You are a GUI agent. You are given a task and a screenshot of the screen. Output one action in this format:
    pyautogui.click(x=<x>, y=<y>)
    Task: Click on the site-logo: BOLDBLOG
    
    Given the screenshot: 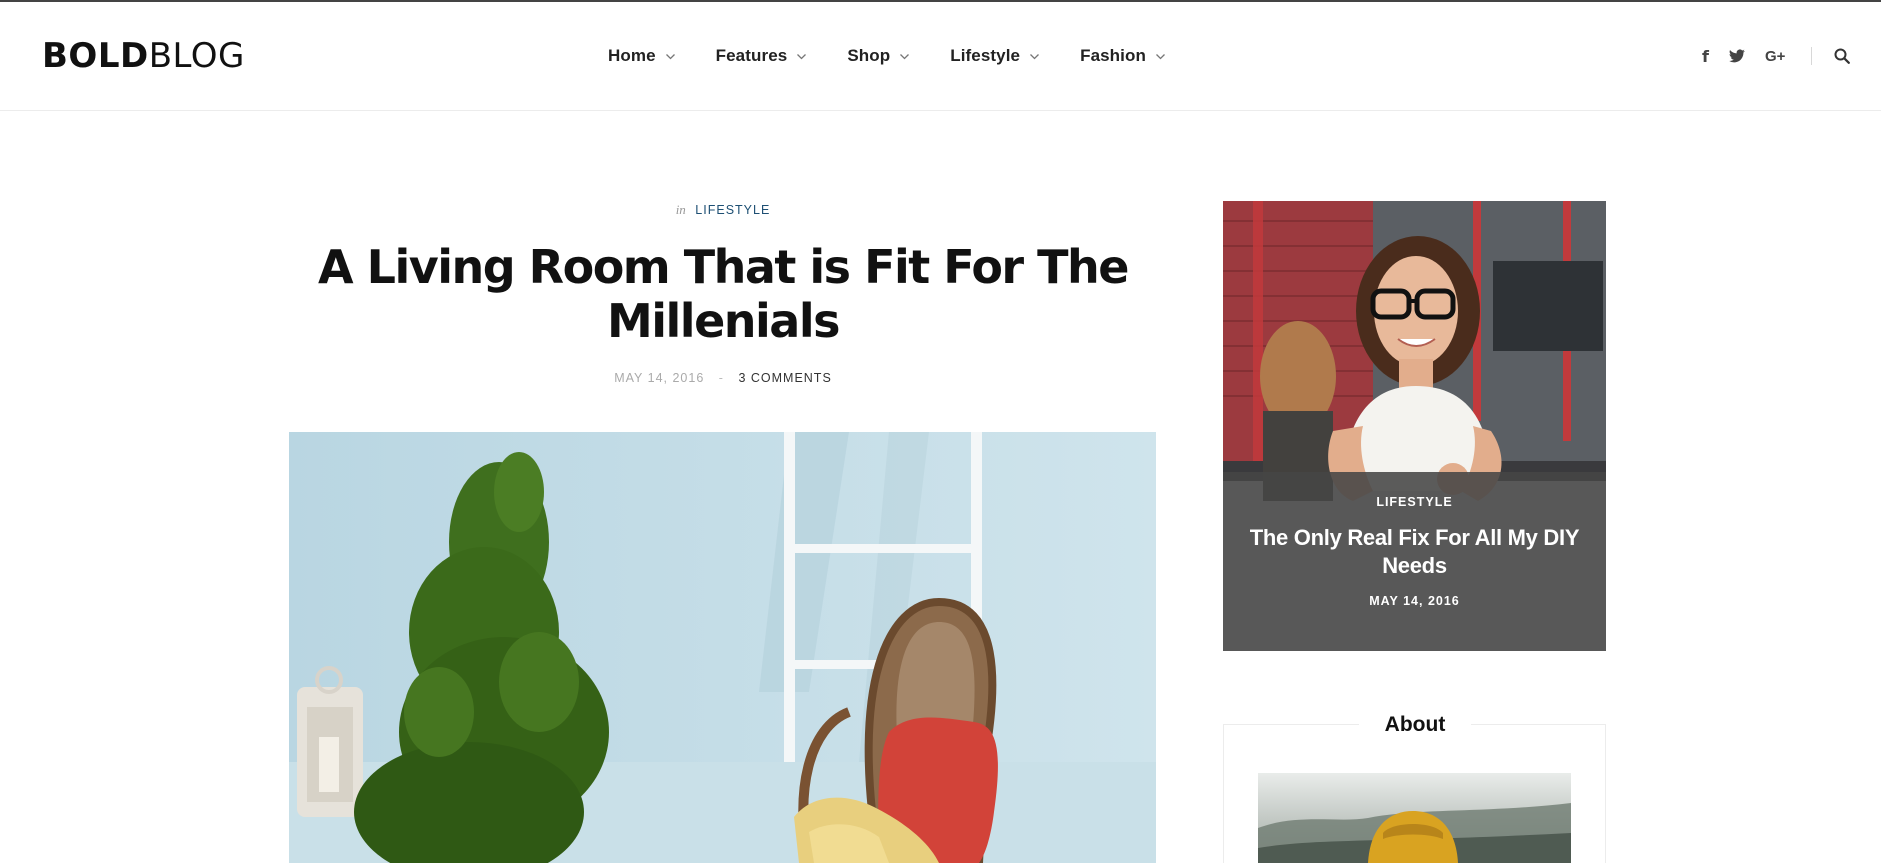 What is the action you would take?
    pyautogui.click(x=143, y=56)
    